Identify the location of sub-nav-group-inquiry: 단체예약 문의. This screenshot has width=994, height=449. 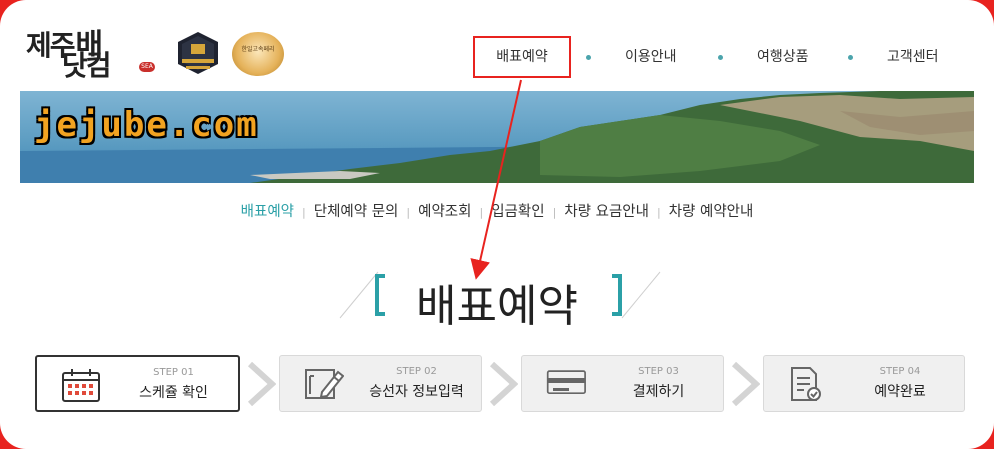
(356, 210).